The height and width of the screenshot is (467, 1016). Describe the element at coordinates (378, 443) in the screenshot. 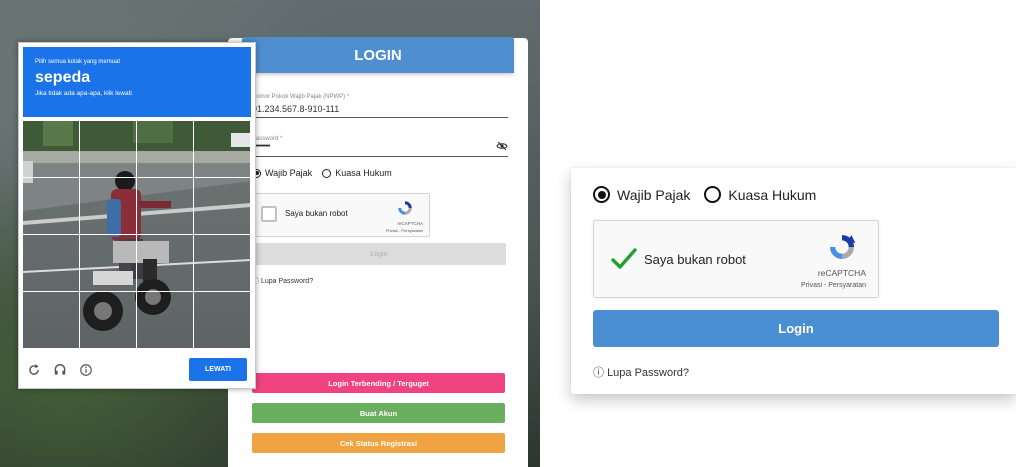

I see `check-registration-status-button: Cek Status Registrasi` at that location.